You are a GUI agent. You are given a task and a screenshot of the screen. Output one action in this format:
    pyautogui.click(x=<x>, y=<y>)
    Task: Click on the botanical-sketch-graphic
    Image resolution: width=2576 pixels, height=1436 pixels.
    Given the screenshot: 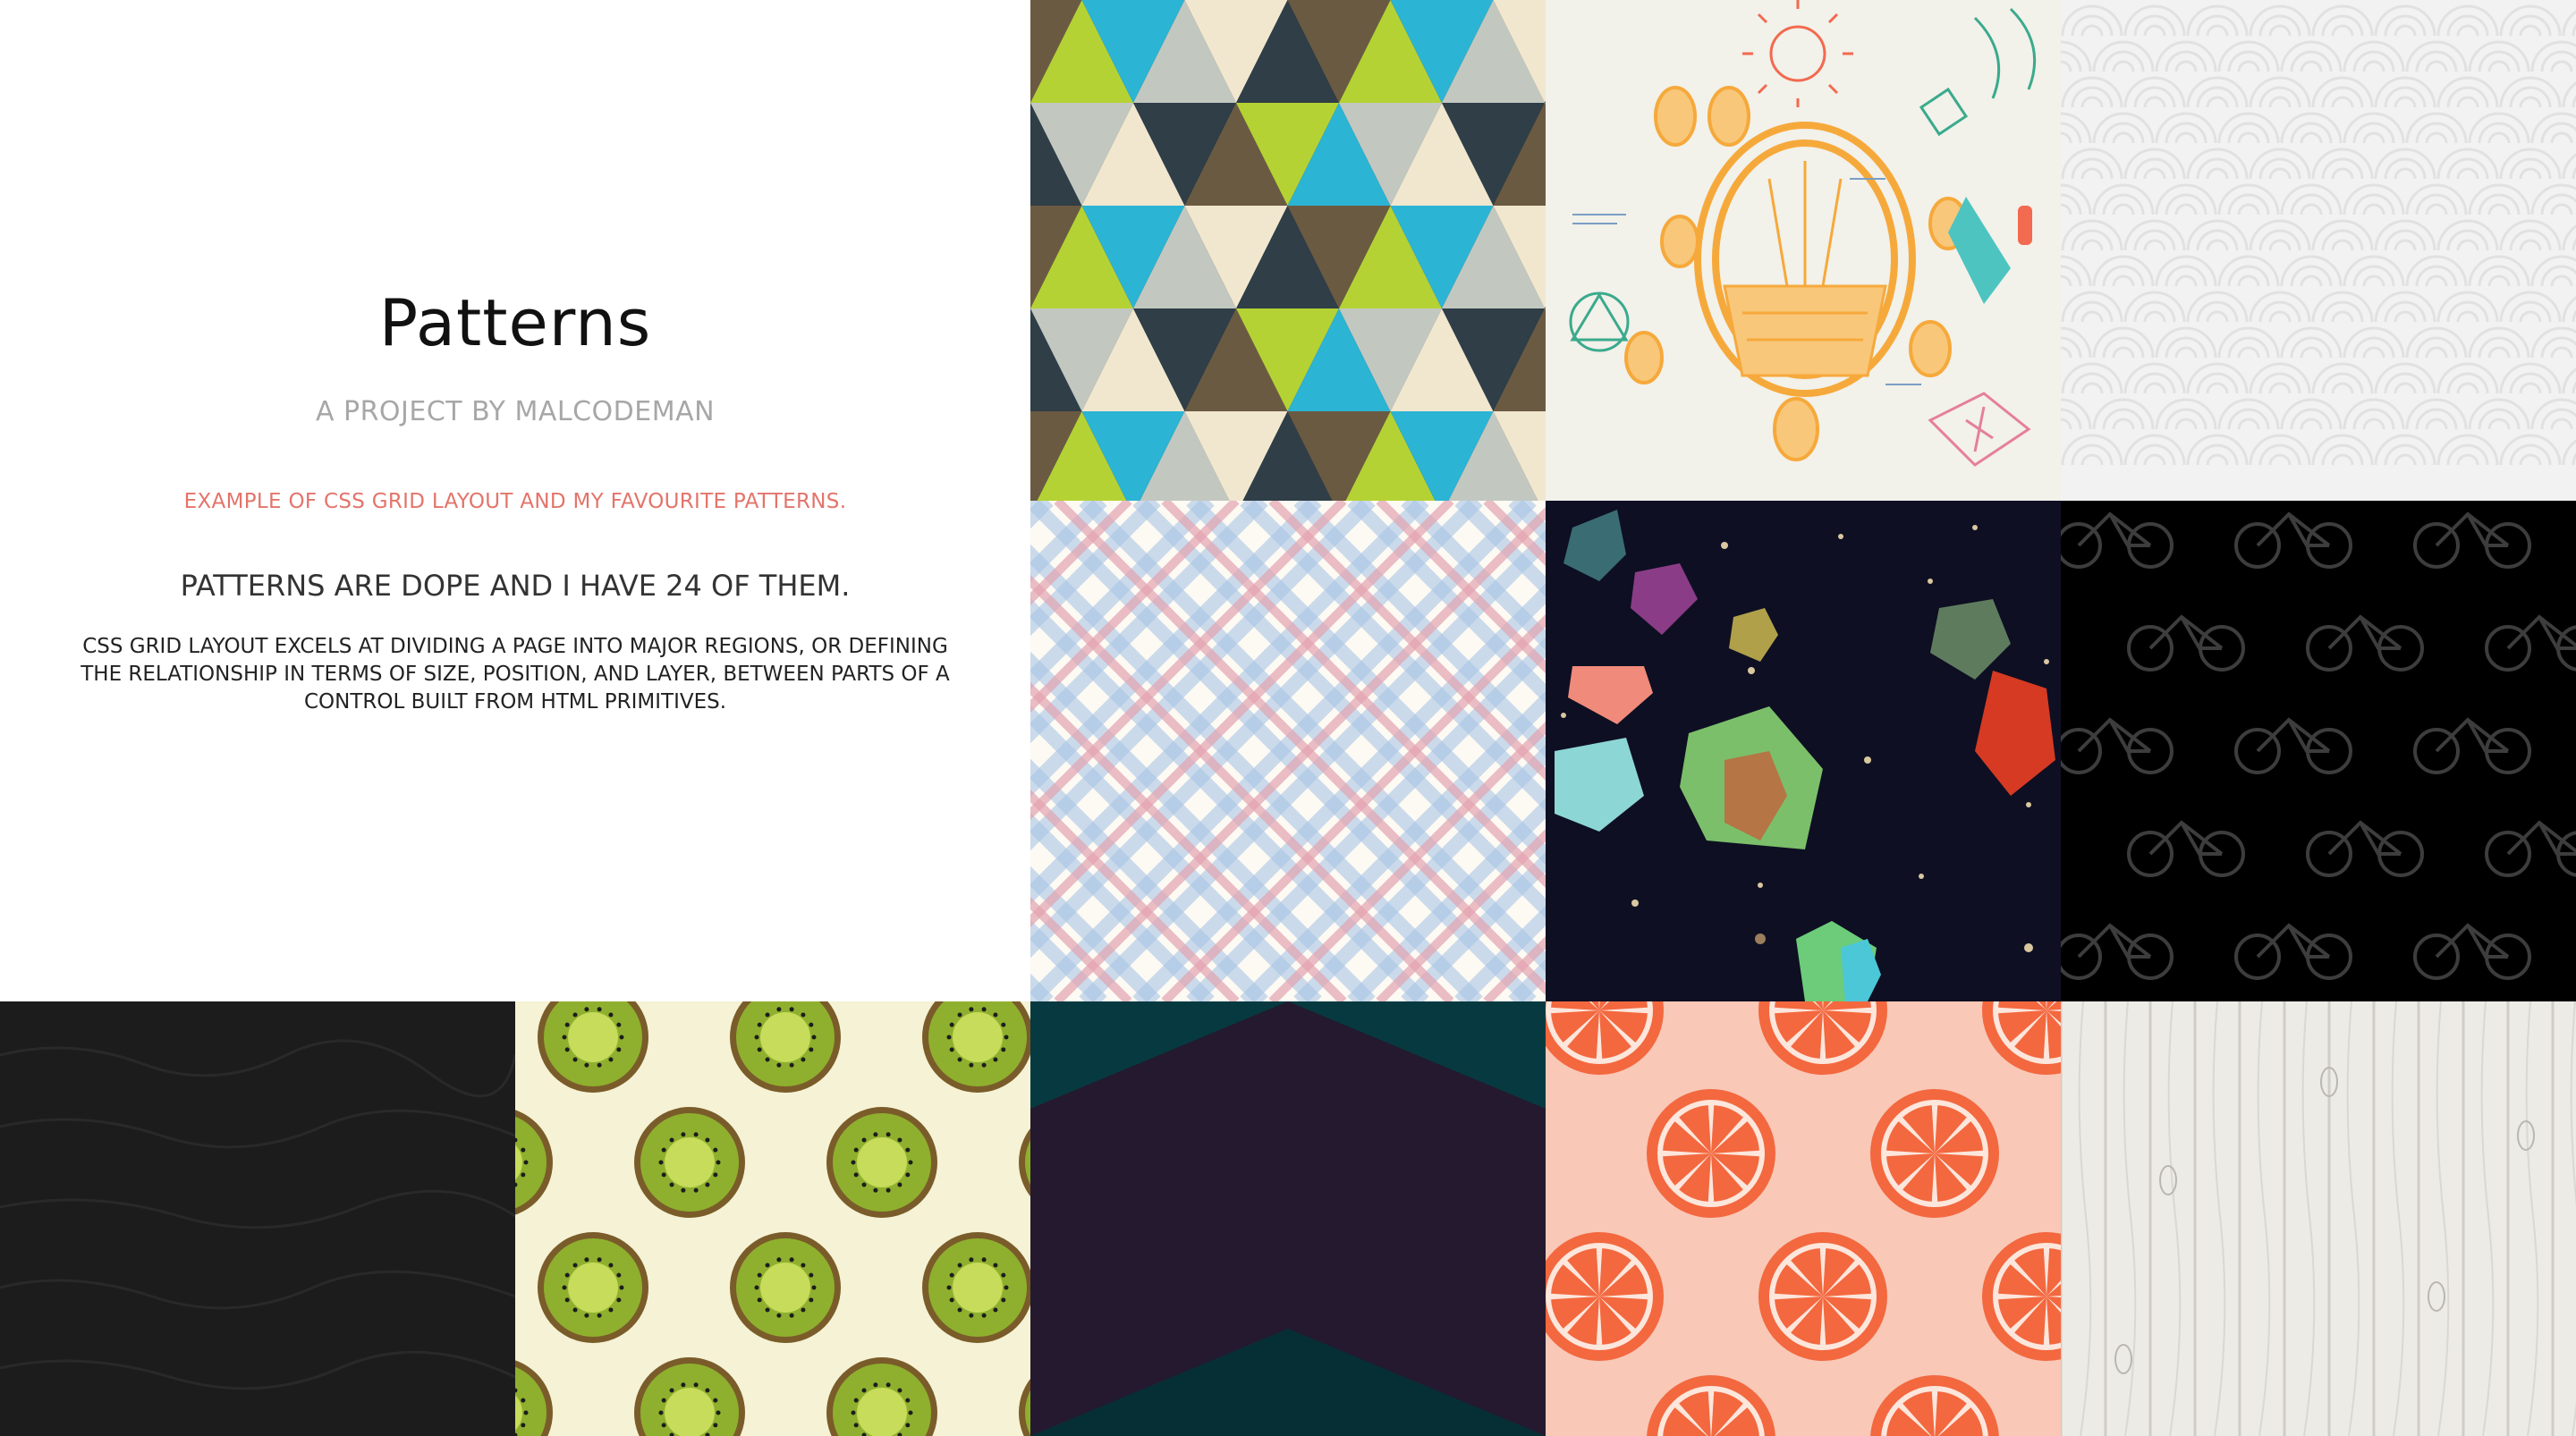 What is the action you would take?
    pyautogui.click(x=1803, y=251)
    